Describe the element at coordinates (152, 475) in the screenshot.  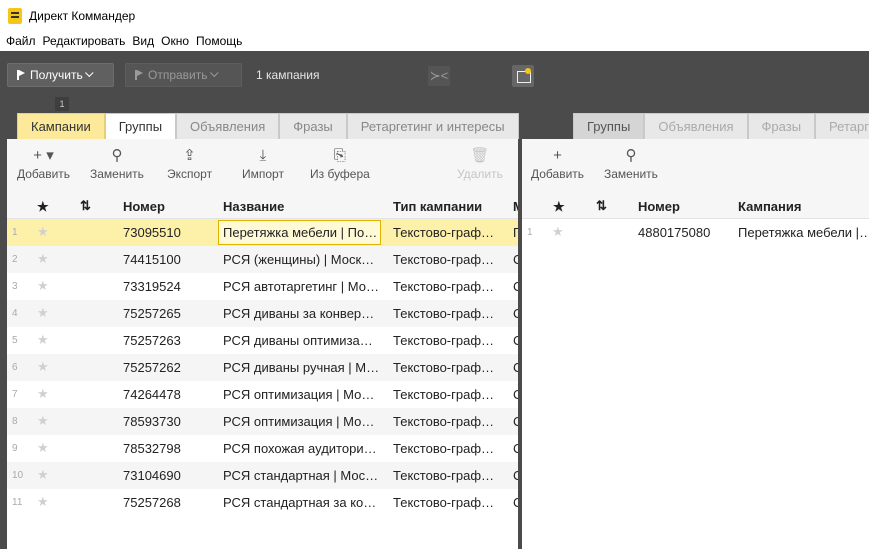
I see `campaign-number: 73104690` at that location.